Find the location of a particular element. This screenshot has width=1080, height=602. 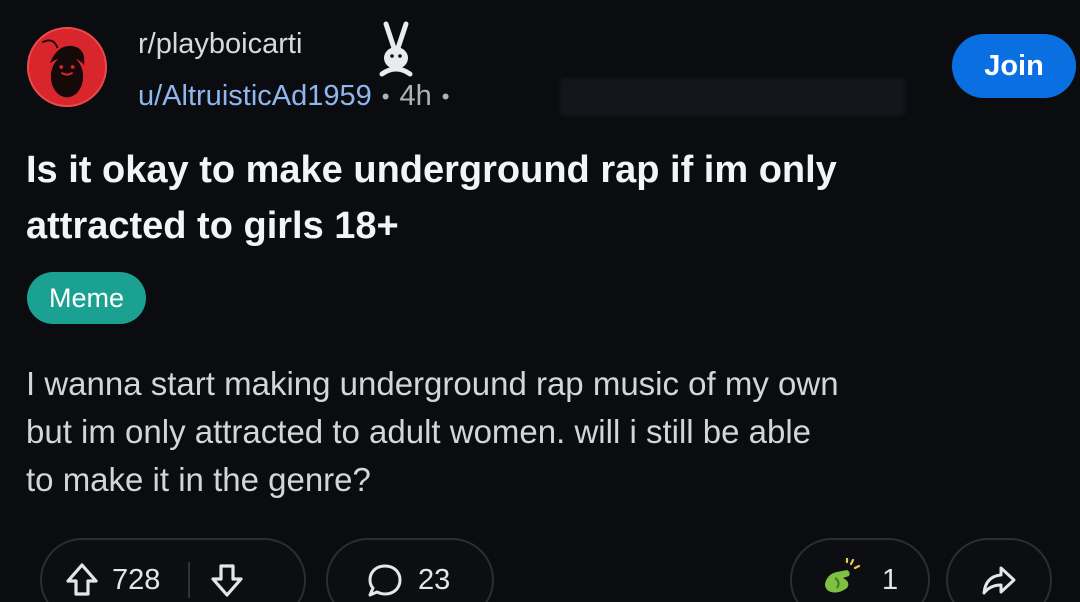

downvote-button is located at coordinates (227, 580).